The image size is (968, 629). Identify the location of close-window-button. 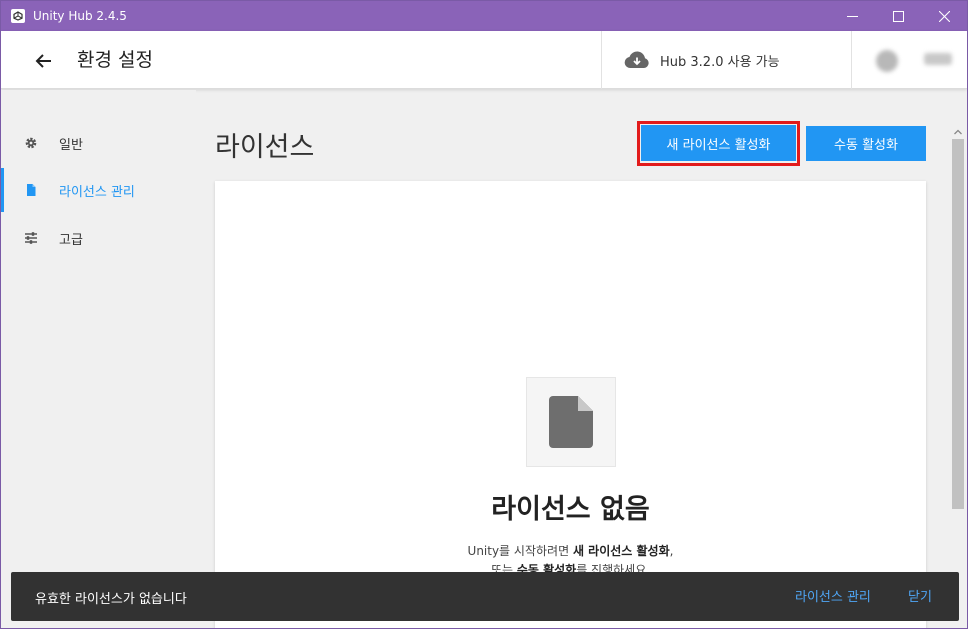
(944, 16).